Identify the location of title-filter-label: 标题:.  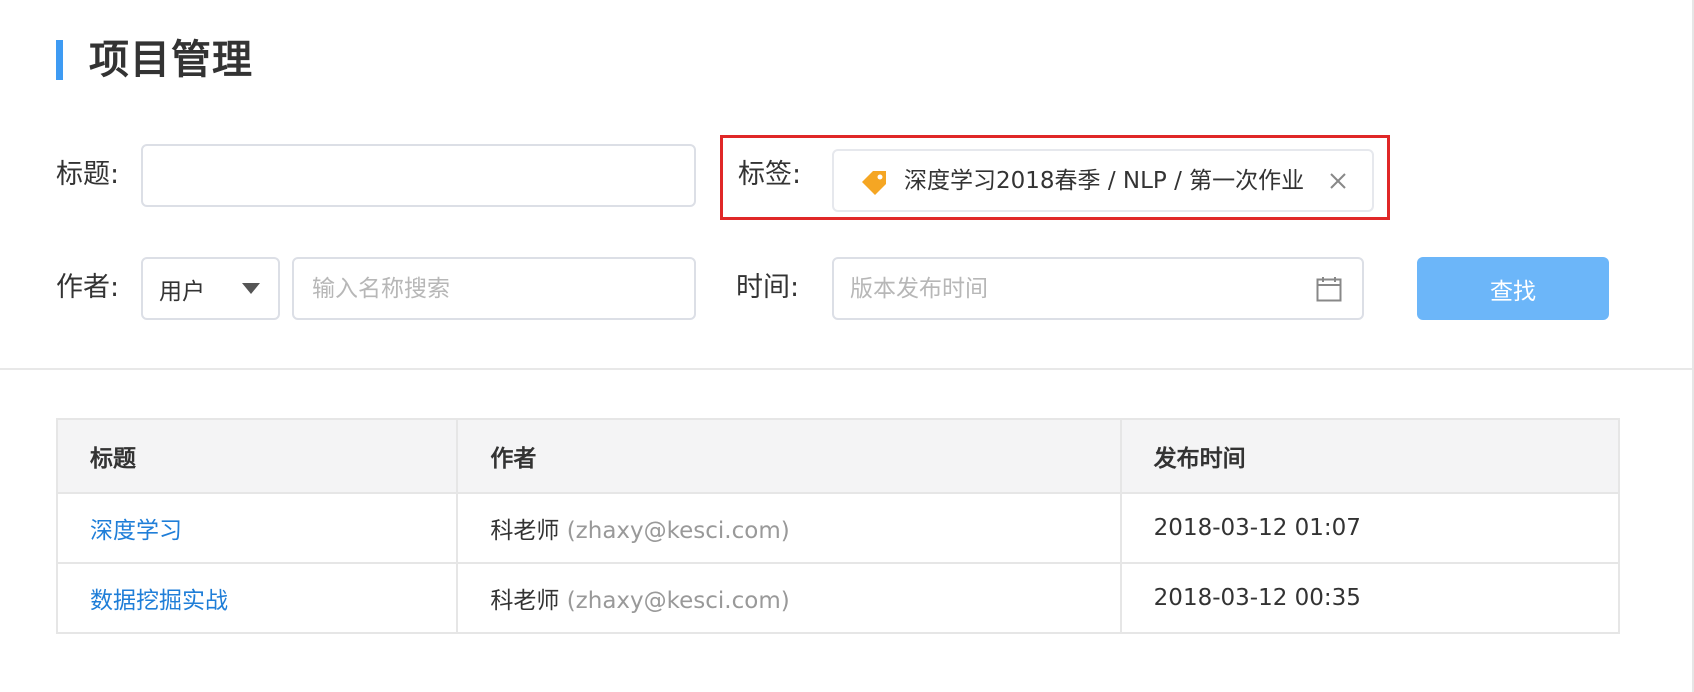
(88, 174).